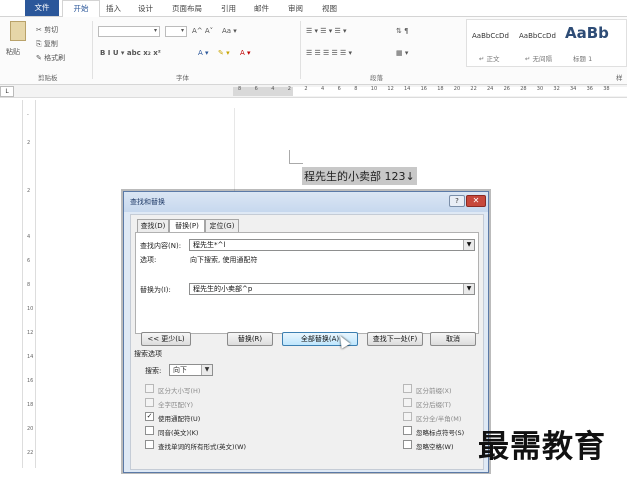 This screenshot has width=627, height=481. What do you see at coordinates (539, 59) in the screenshot?
I see `style-nospacing-name: ↵ 无间隔` at bounding box center [539, 59].